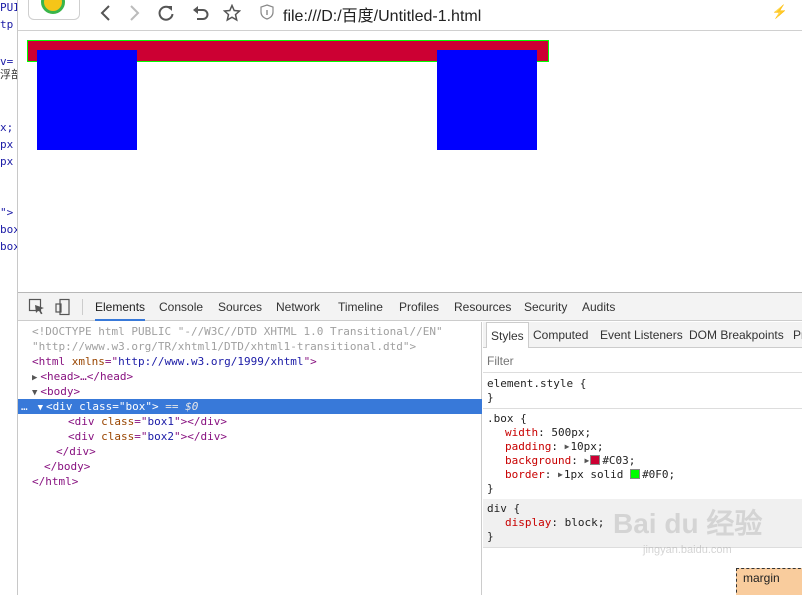 Image resolution: width=802 pixels, height=595 pixels. I want to click on rule-element-style: element.style { }, so click(642, 391).